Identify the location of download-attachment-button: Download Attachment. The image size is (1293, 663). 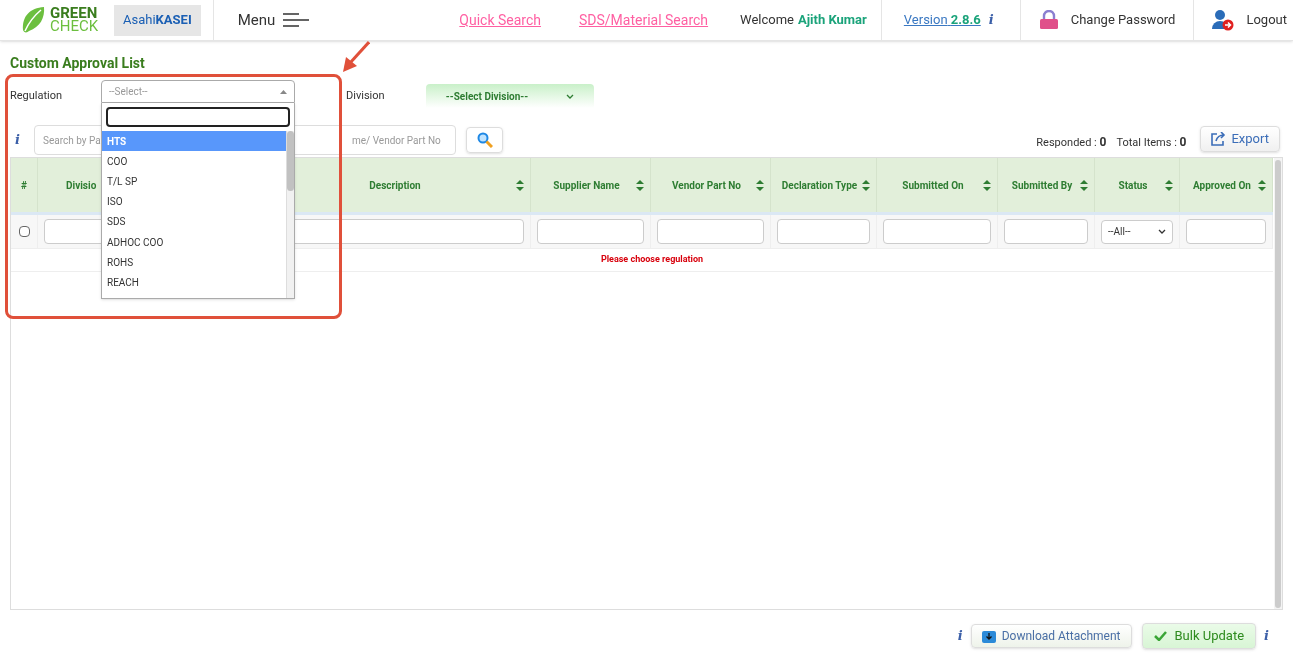
(1051, 636).